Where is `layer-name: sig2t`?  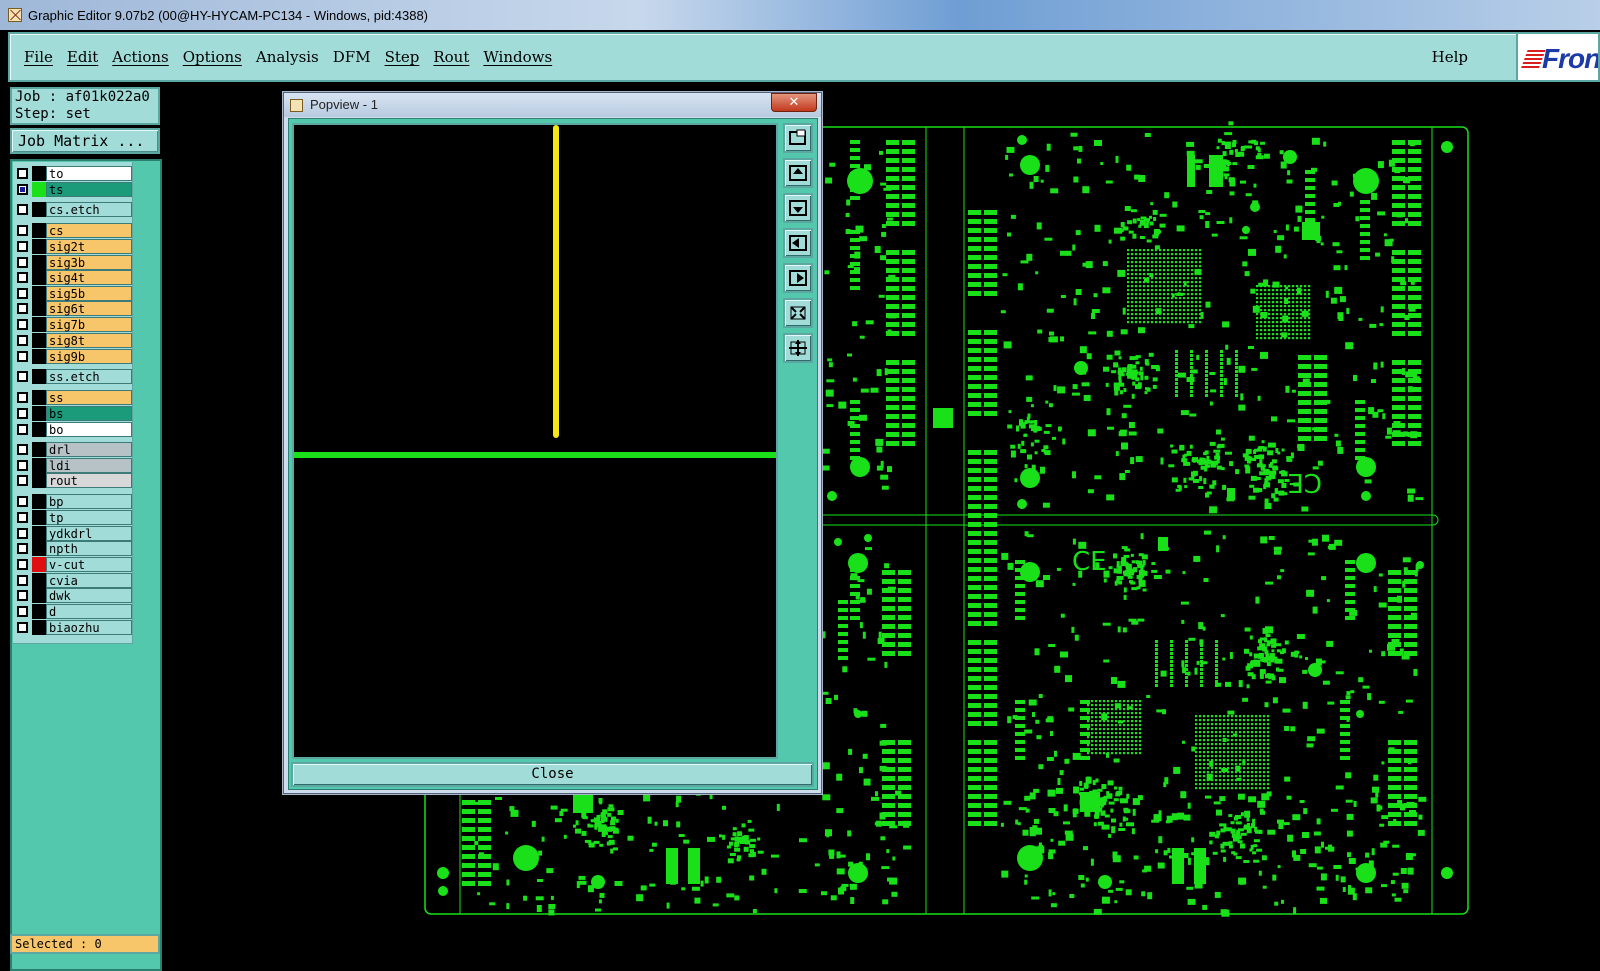
layer-name: sig2t is located at coordinates (89, 246).